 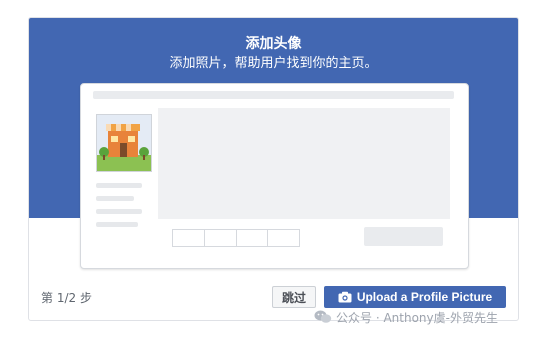 What do you see at coordinates (424, 297) in the screenshot?
I see `upload-button-label: Upload a Profile Picture` at bounding box center [424, 297].